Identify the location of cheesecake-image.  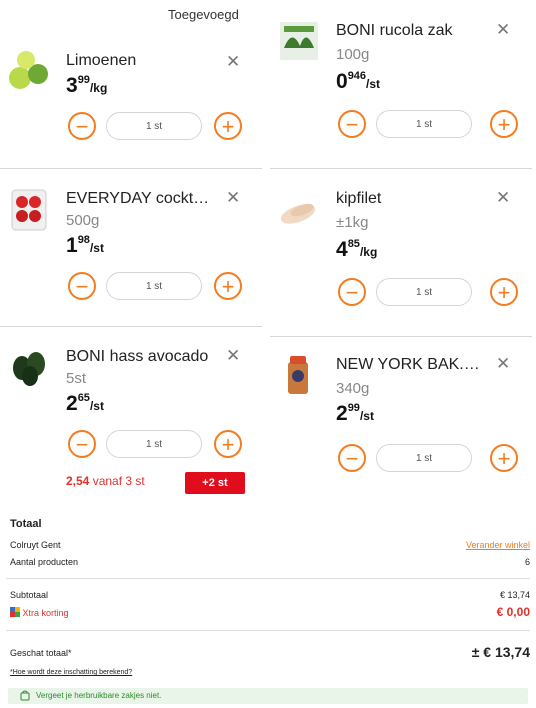
(298, 375).